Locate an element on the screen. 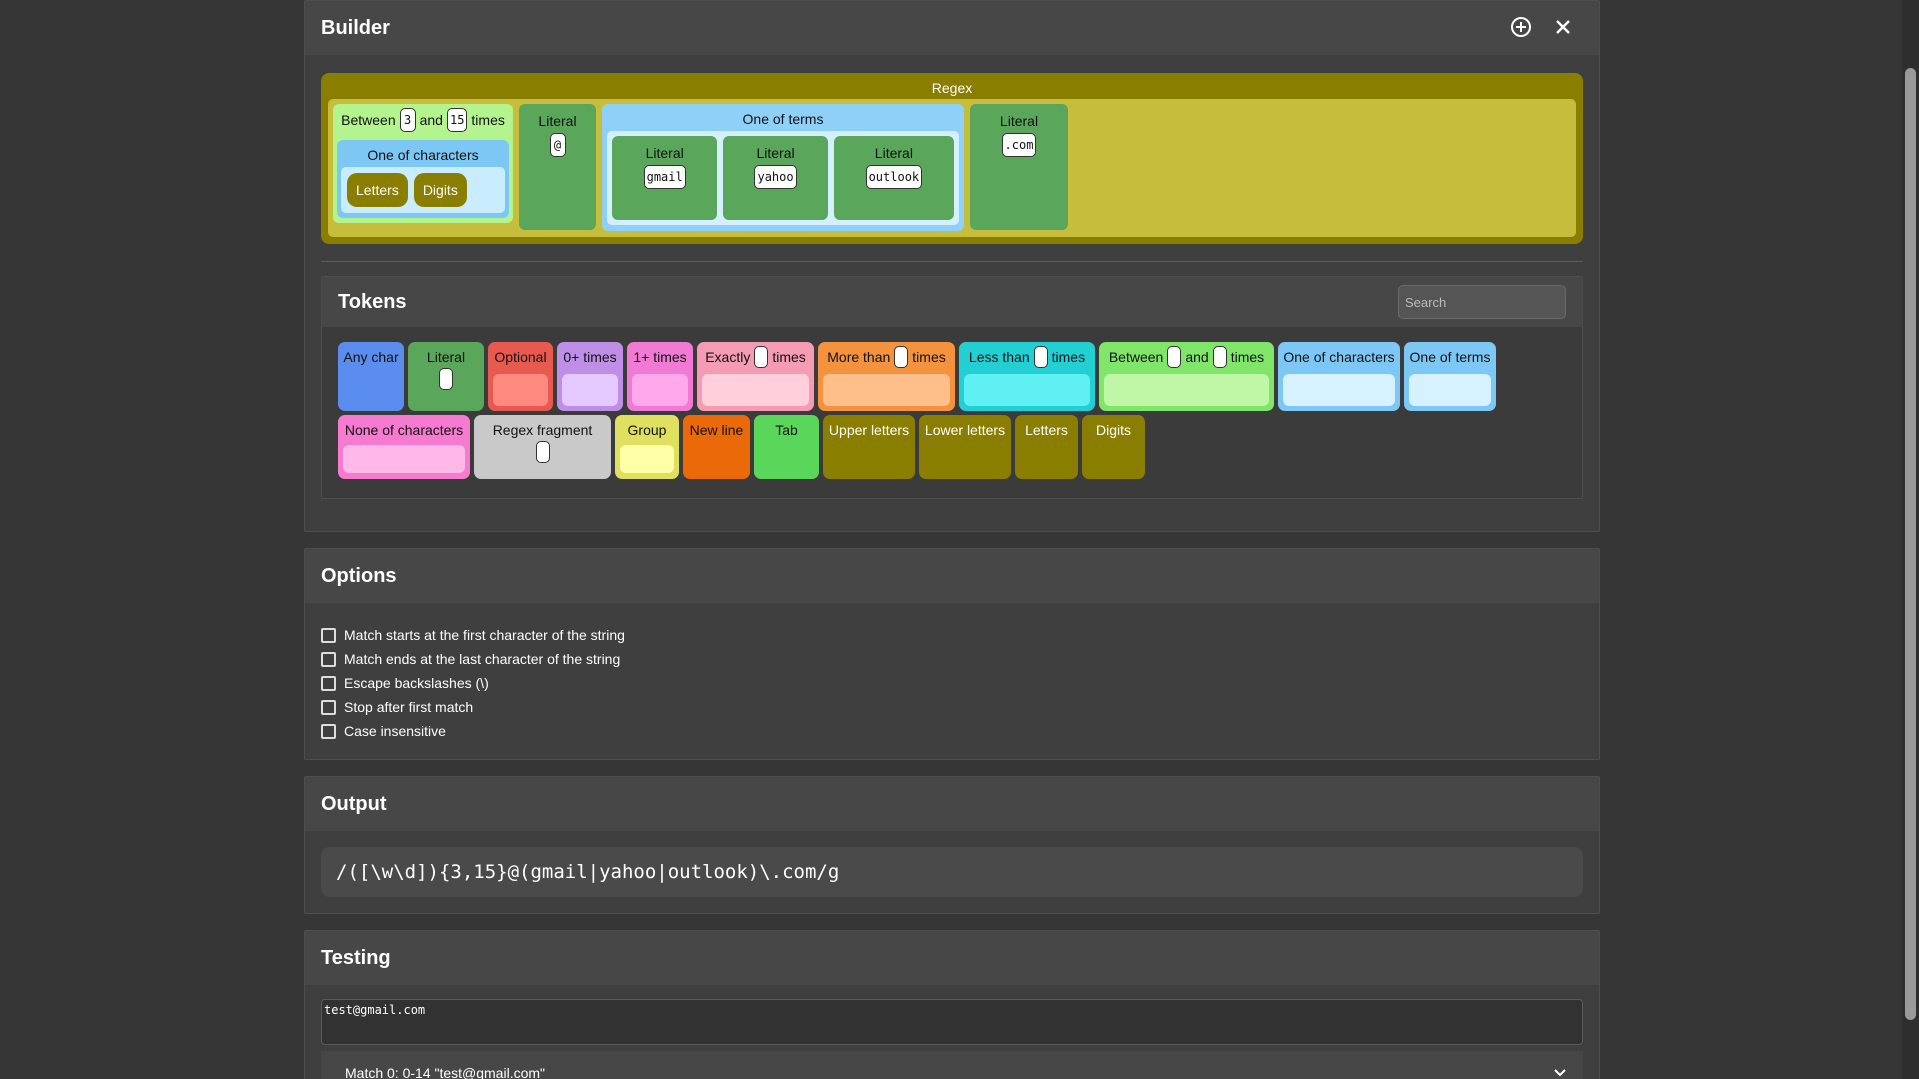 Image resolution: width=1919 pixels, height=1079 pixels. token-upper-letters: Upper letters is located at coordinates (869, 447).